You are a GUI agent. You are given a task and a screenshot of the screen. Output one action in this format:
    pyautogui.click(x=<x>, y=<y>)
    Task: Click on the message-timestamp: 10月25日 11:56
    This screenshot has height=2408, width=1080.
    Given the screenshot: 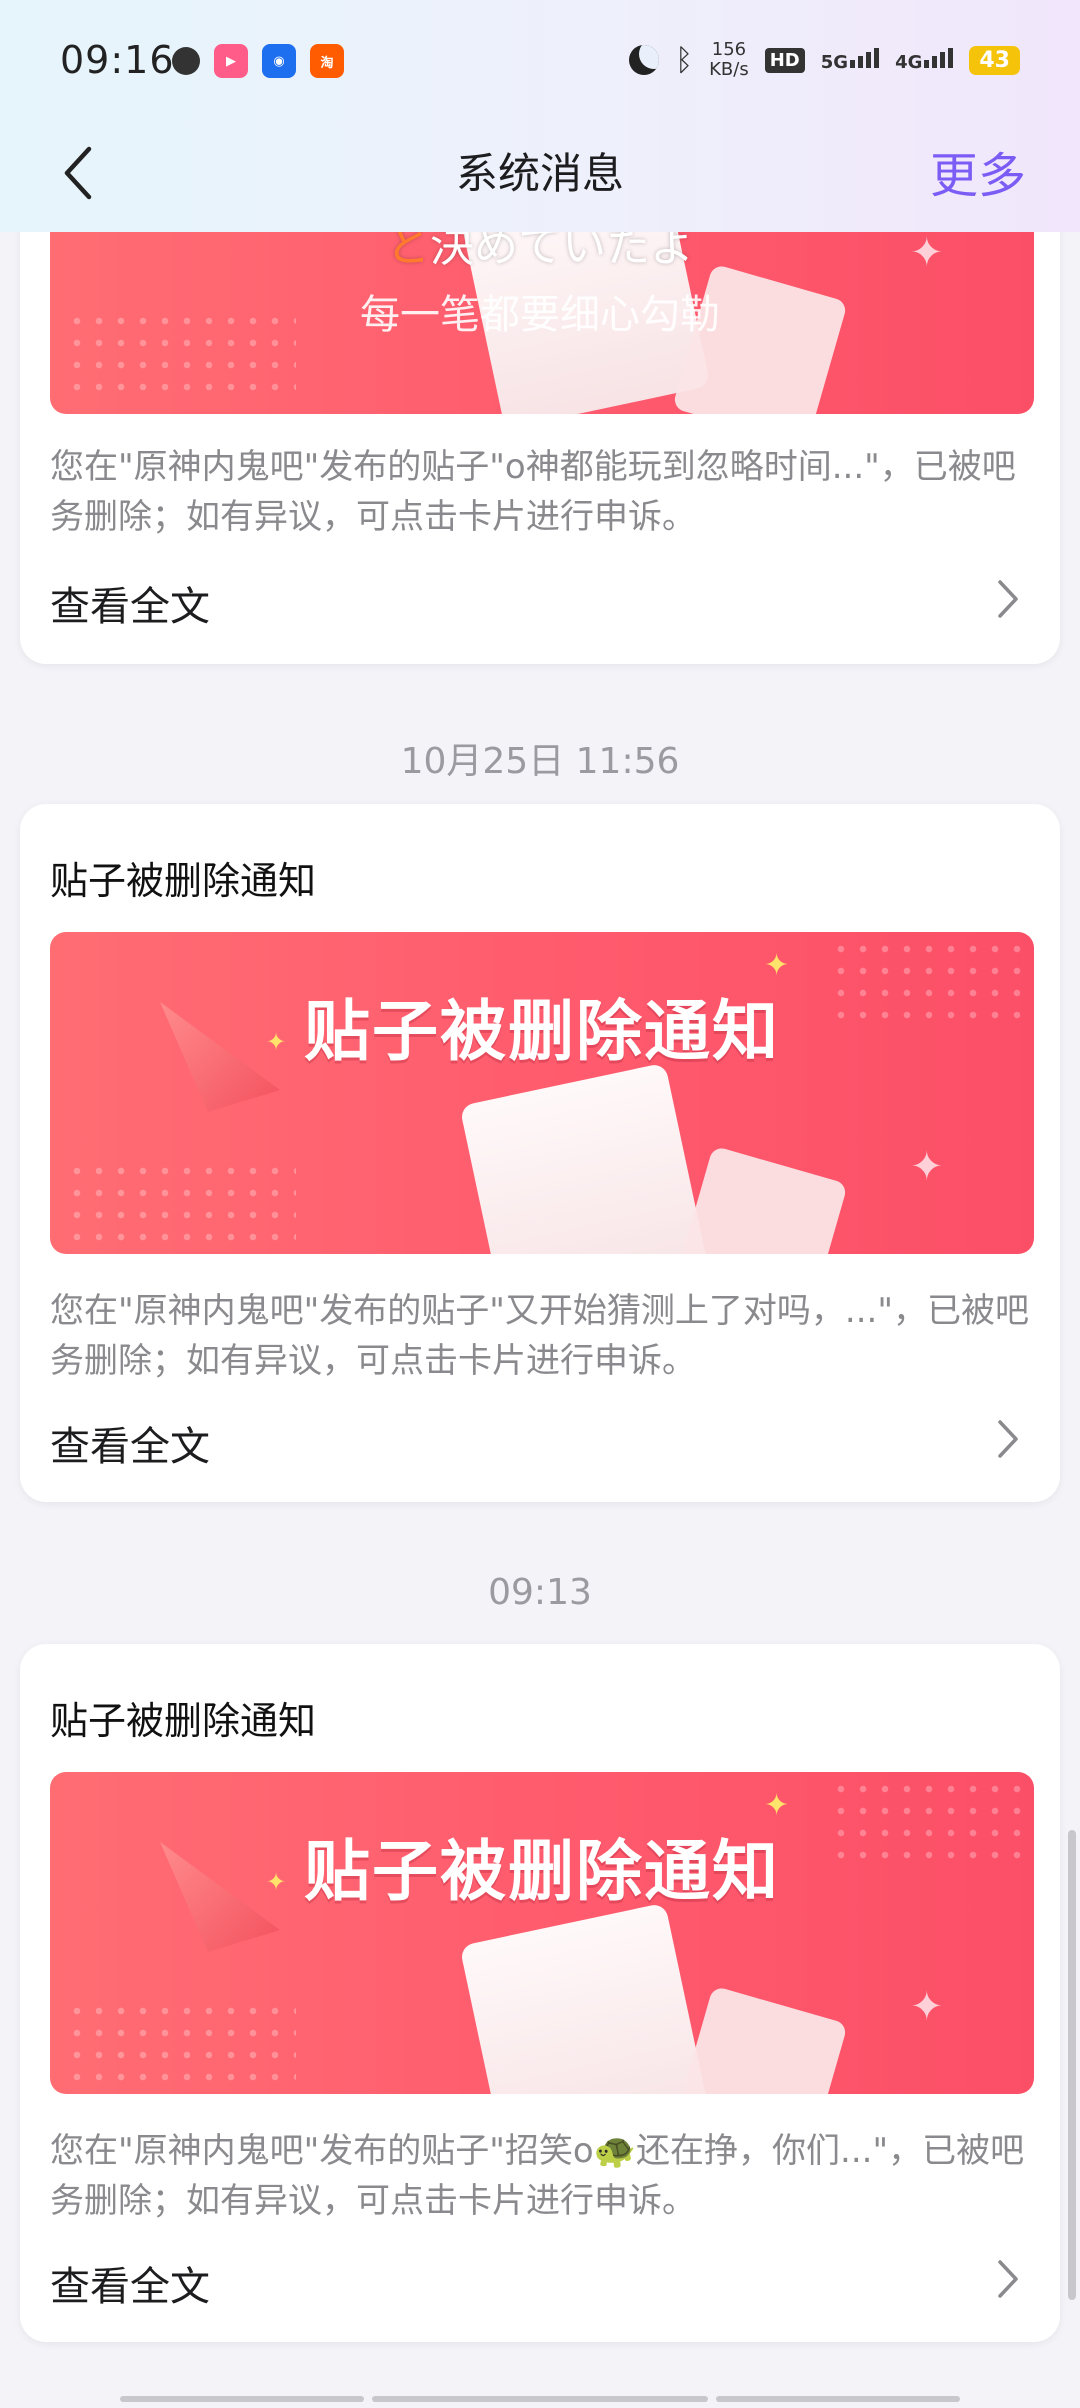 What is the action you would take?
    pyautogui.click(x=540, y=761)
    